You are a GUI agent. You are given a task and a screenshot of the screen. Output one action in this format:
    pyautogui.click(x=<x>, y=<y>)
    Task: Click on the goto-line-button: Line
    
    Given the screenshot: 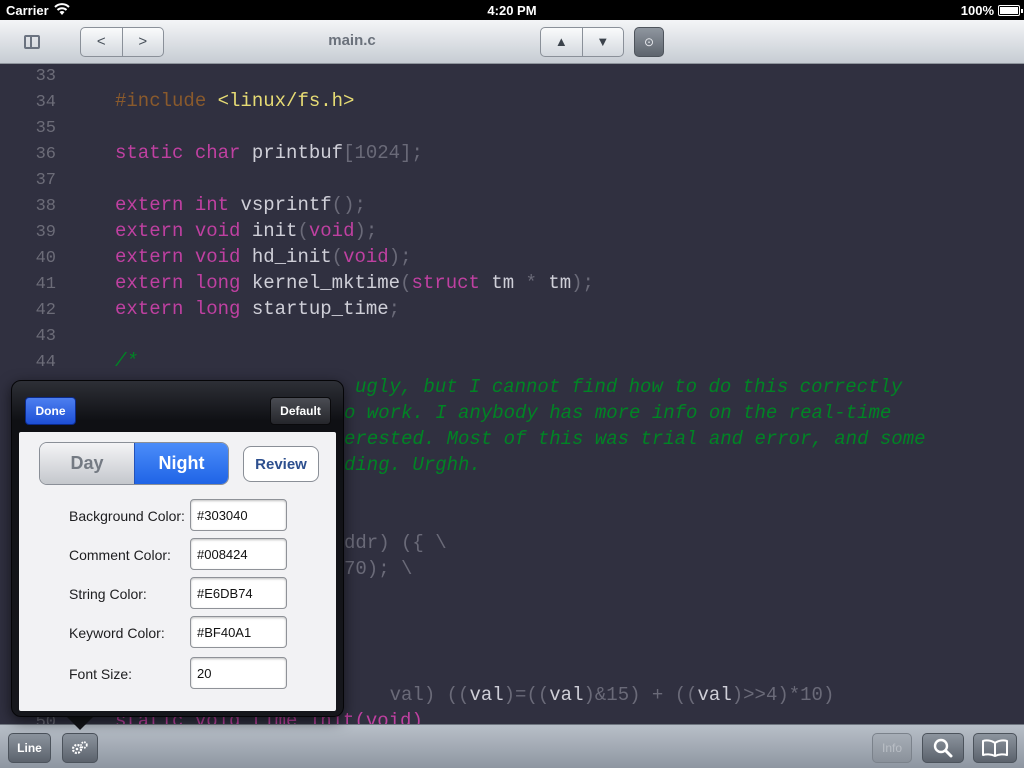 What is the action you would take?
    pyautogui.click(x=29, y=748)
    